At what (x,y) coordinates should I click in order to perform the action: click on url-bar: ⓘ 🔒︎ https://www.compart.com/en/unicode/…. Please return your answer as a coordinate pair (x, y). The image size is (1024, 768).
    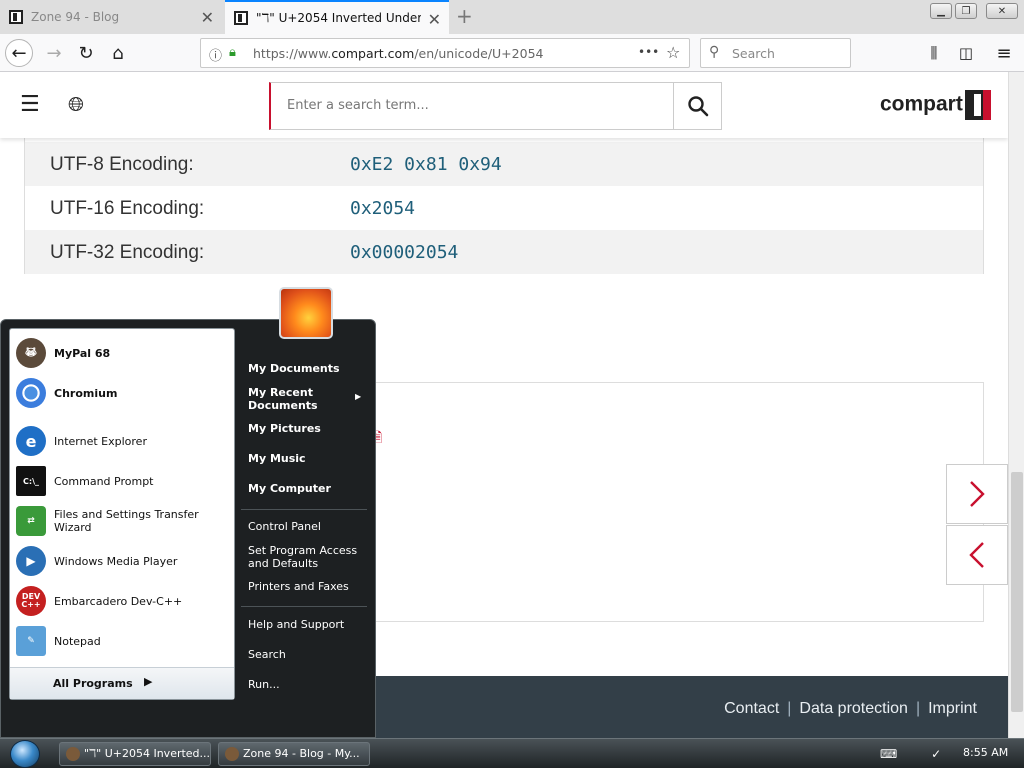
    Looking at the image, I should click on (445, 53).